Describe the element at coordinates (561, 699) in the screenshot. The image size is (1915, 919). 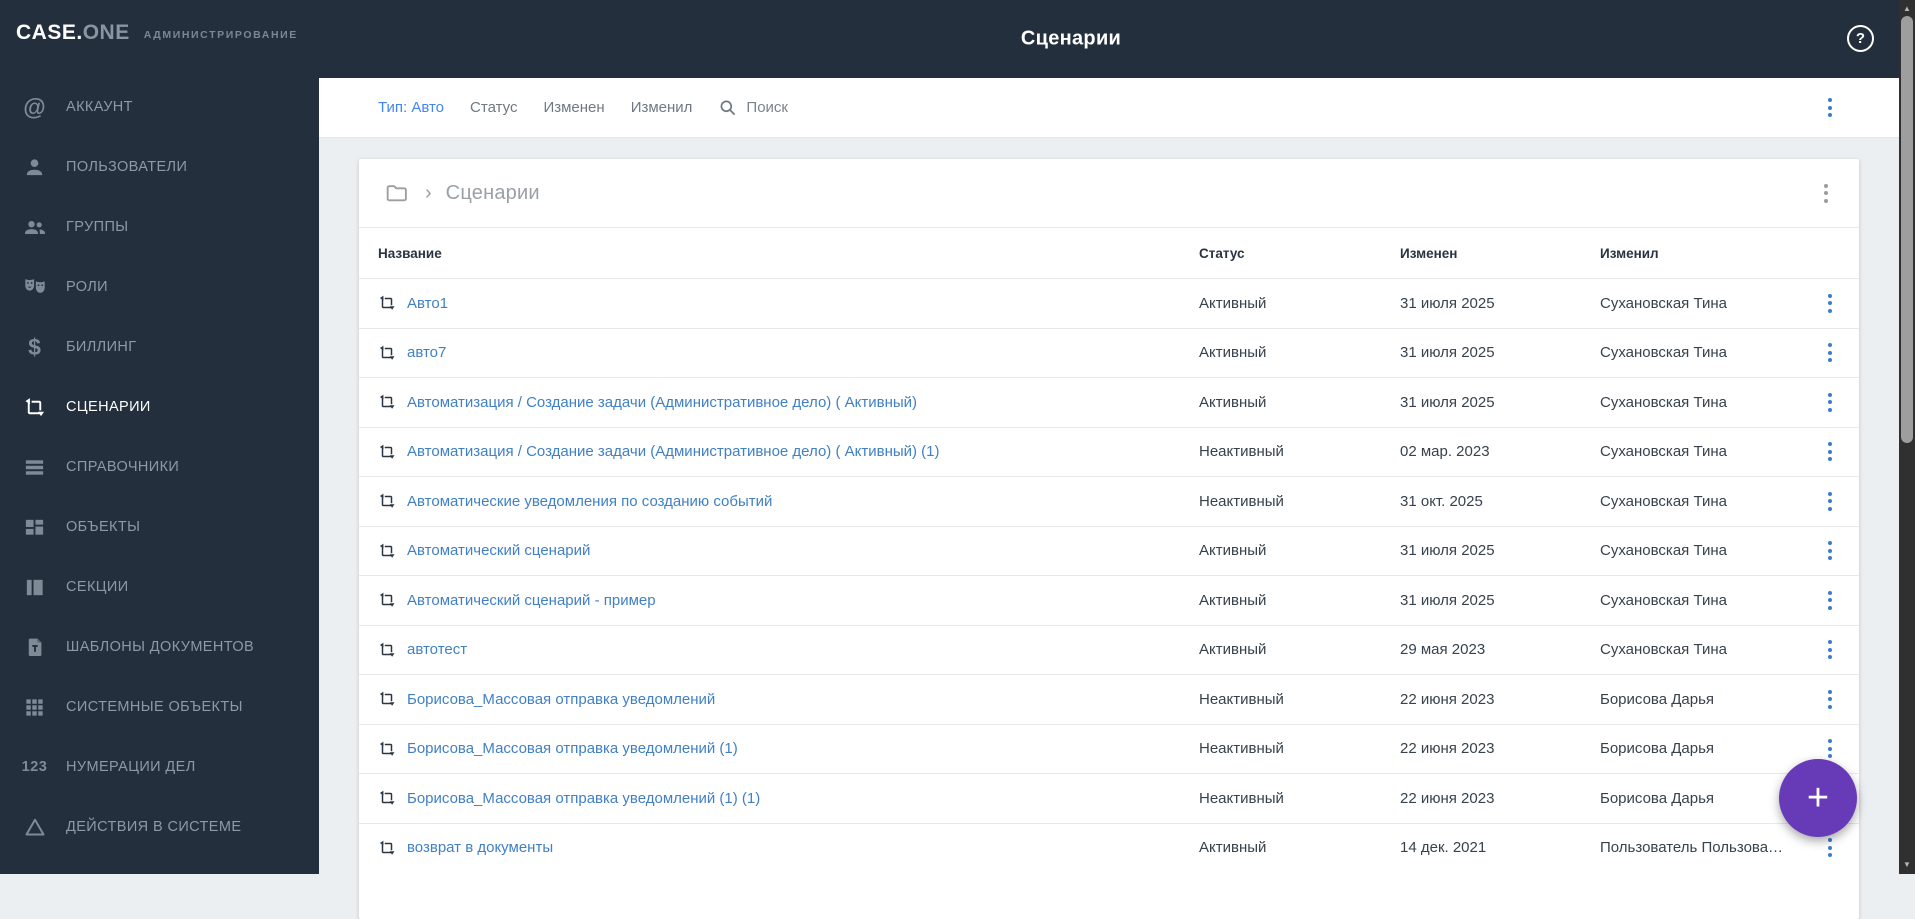
I see `scenario-link: Борисова_Массовая отправка уведомлений` at that location.